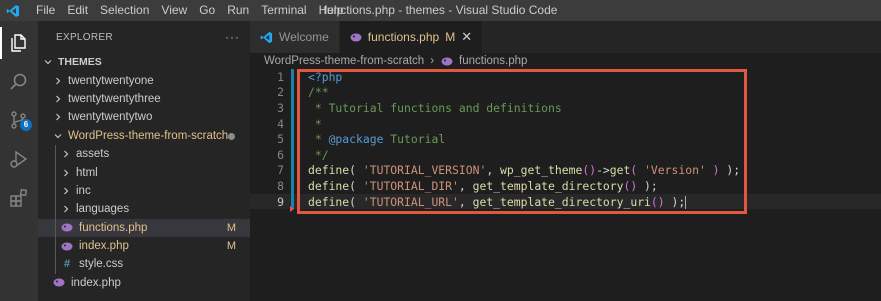  I want to click on css-file-icon: #, so click(67, 264).